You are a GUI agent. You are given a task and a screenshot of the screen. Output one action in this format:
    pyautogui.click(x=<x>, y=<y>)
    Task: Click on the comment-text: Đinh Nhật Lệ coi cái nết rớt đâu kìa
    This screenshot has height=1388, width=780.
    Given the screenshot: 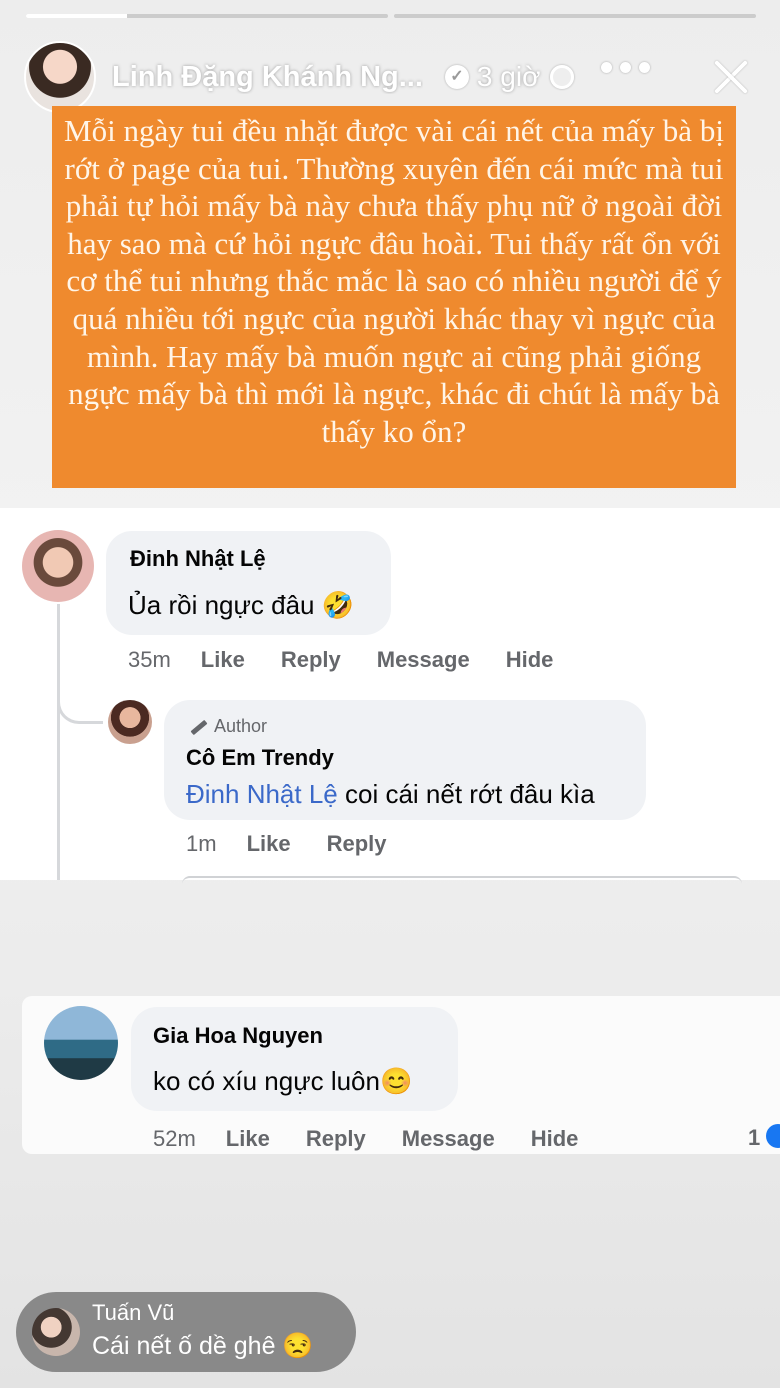 What is the action you would take?
    pyautogui.click(x=390, y=794)
    